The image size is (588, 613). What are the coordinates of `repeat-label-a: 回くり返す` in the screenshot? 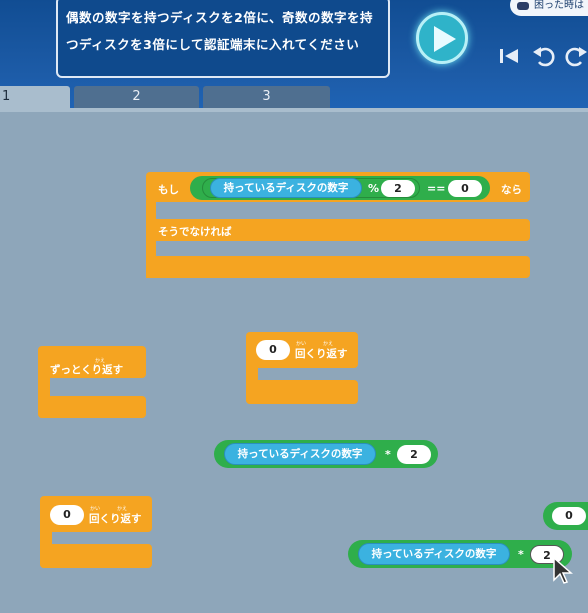 It's located at (321, 354).